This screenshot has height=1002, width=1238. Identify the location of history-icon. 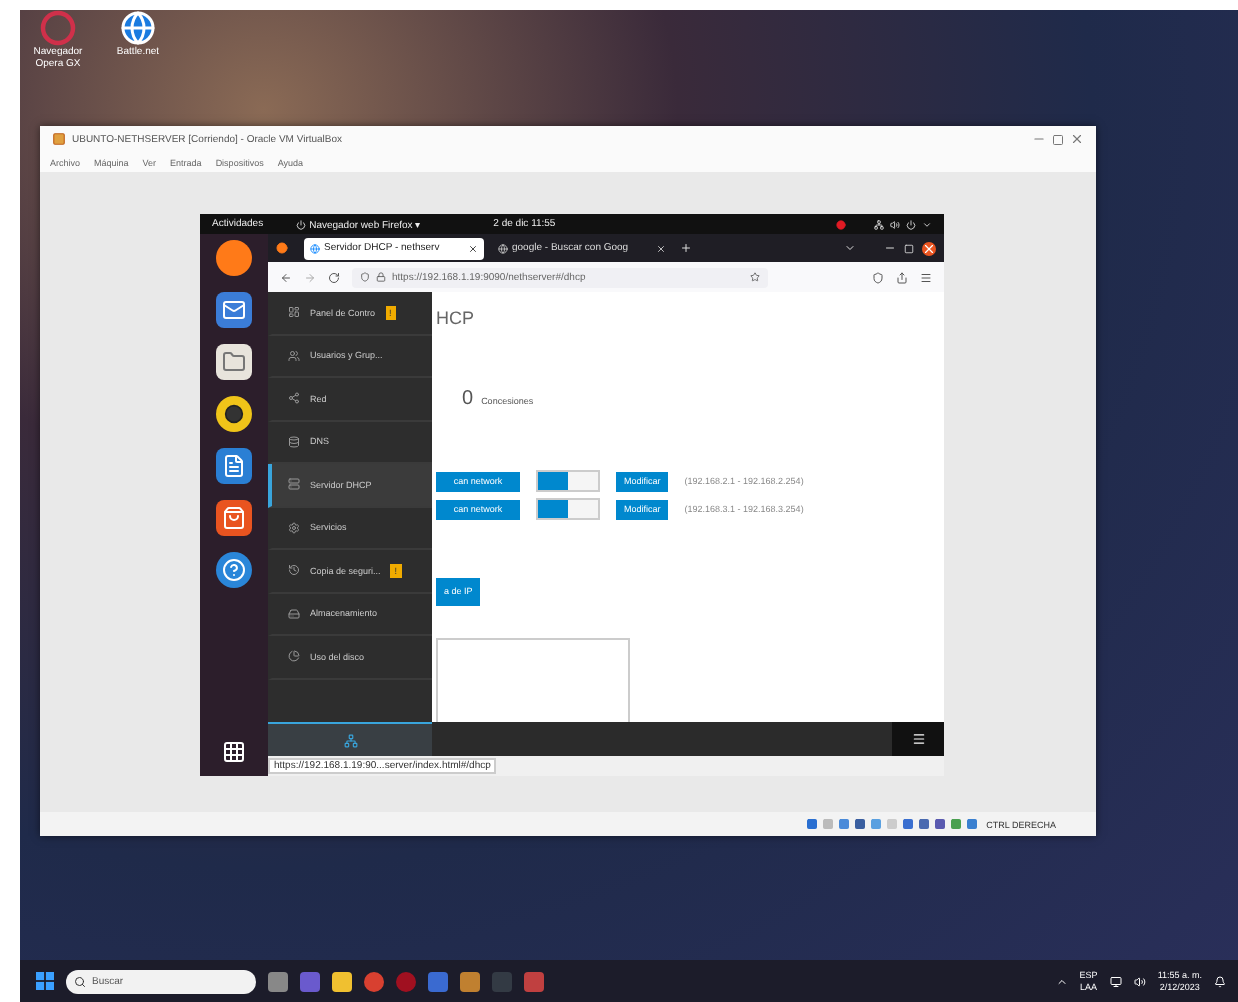
(294, 570).